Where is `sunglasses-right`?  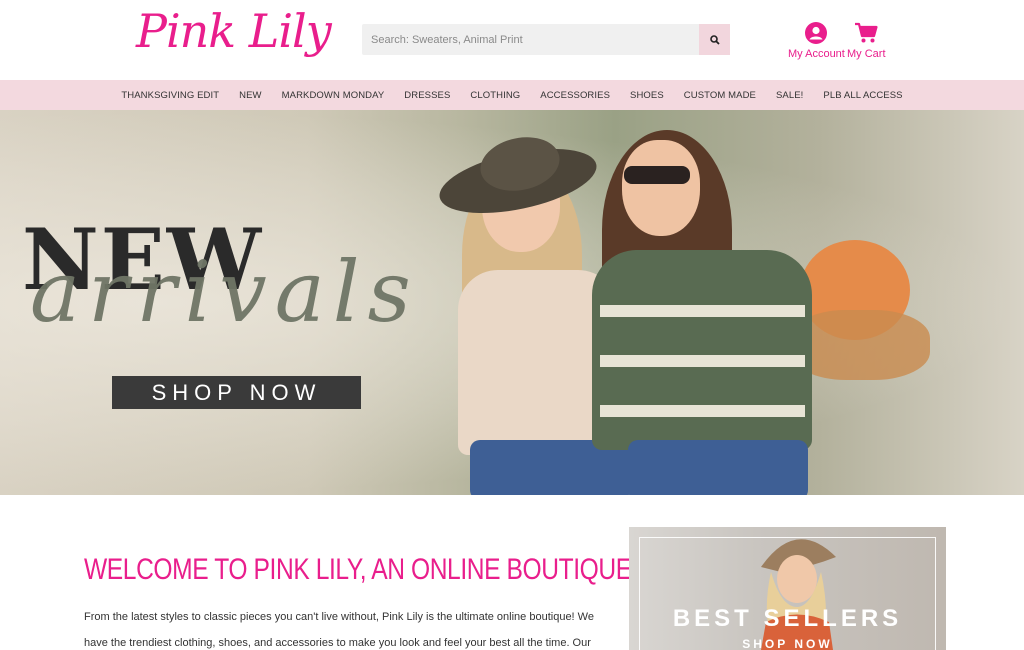
sunglasses-right is located at coordinates (657, 175).